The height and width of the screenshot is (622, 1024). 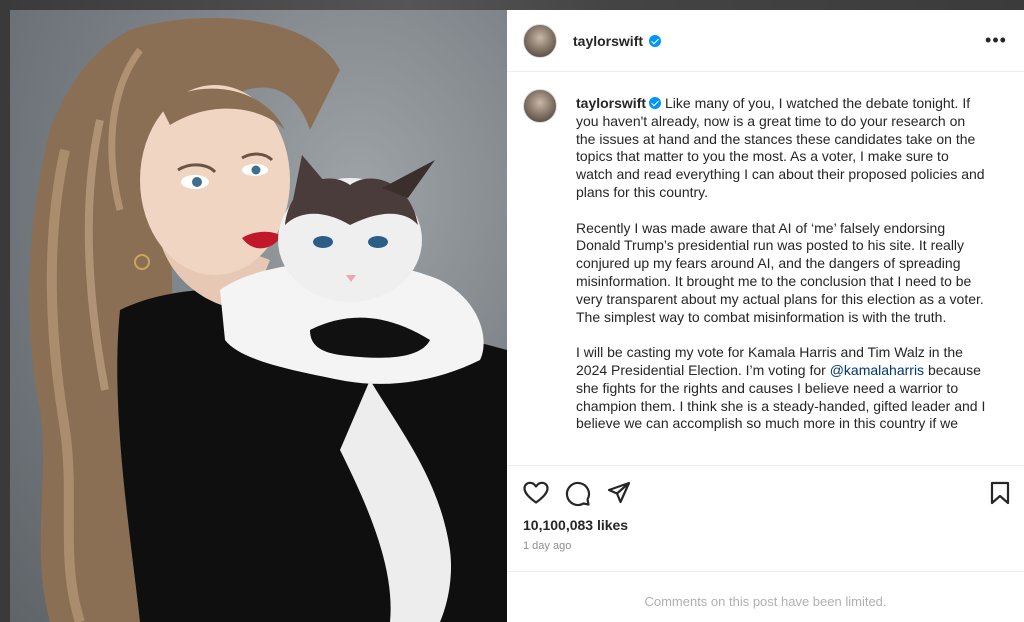 I want to click on likes-count: 10,100,083 likes, so click(x=575, y=525).